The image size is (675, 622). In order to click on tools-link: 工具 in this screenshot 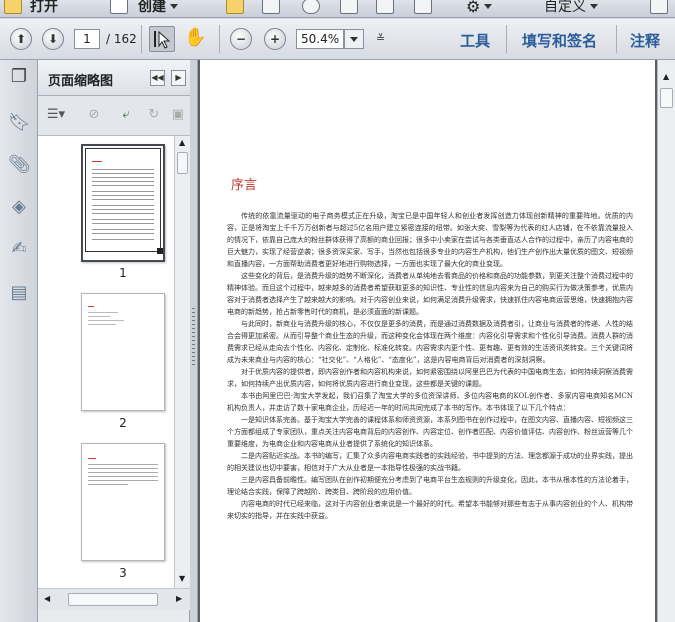, I will do `click(475, 40)`.